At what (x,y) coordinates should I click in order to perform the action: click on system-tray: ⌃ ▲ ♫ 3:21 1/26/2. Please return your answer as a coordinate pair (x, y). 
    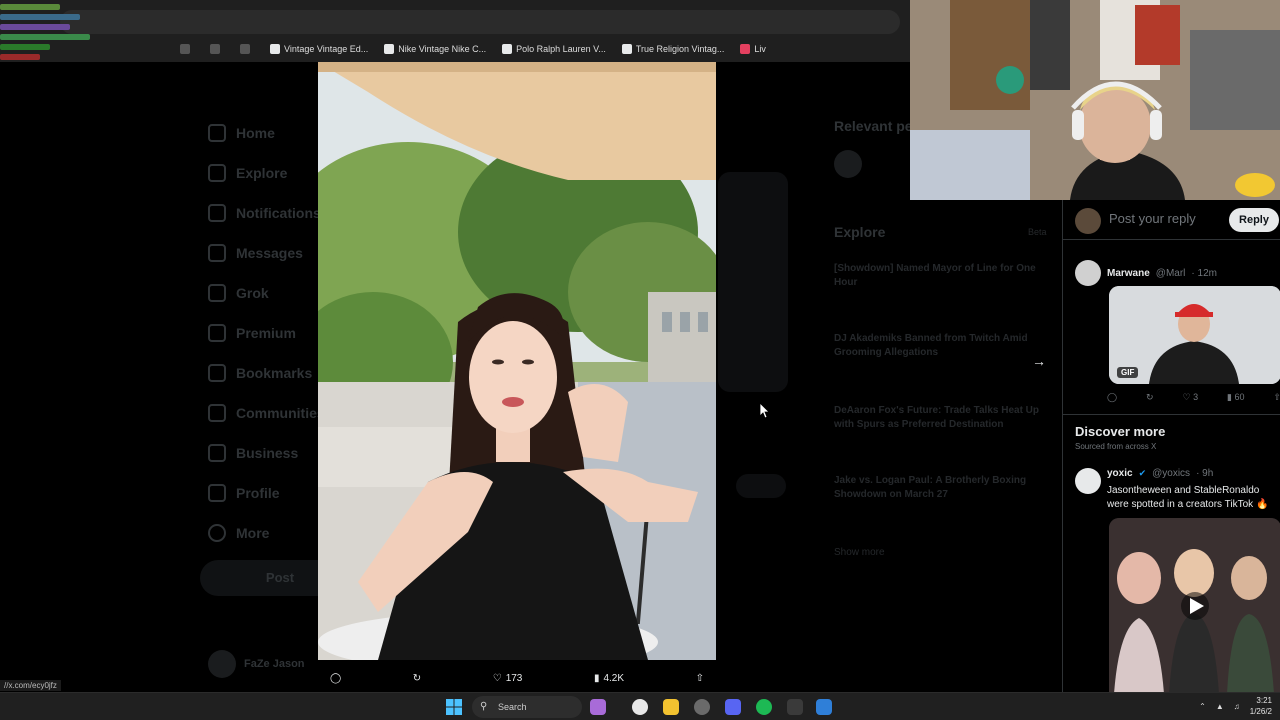
    Looking at the image, I should click on (1235, 706).